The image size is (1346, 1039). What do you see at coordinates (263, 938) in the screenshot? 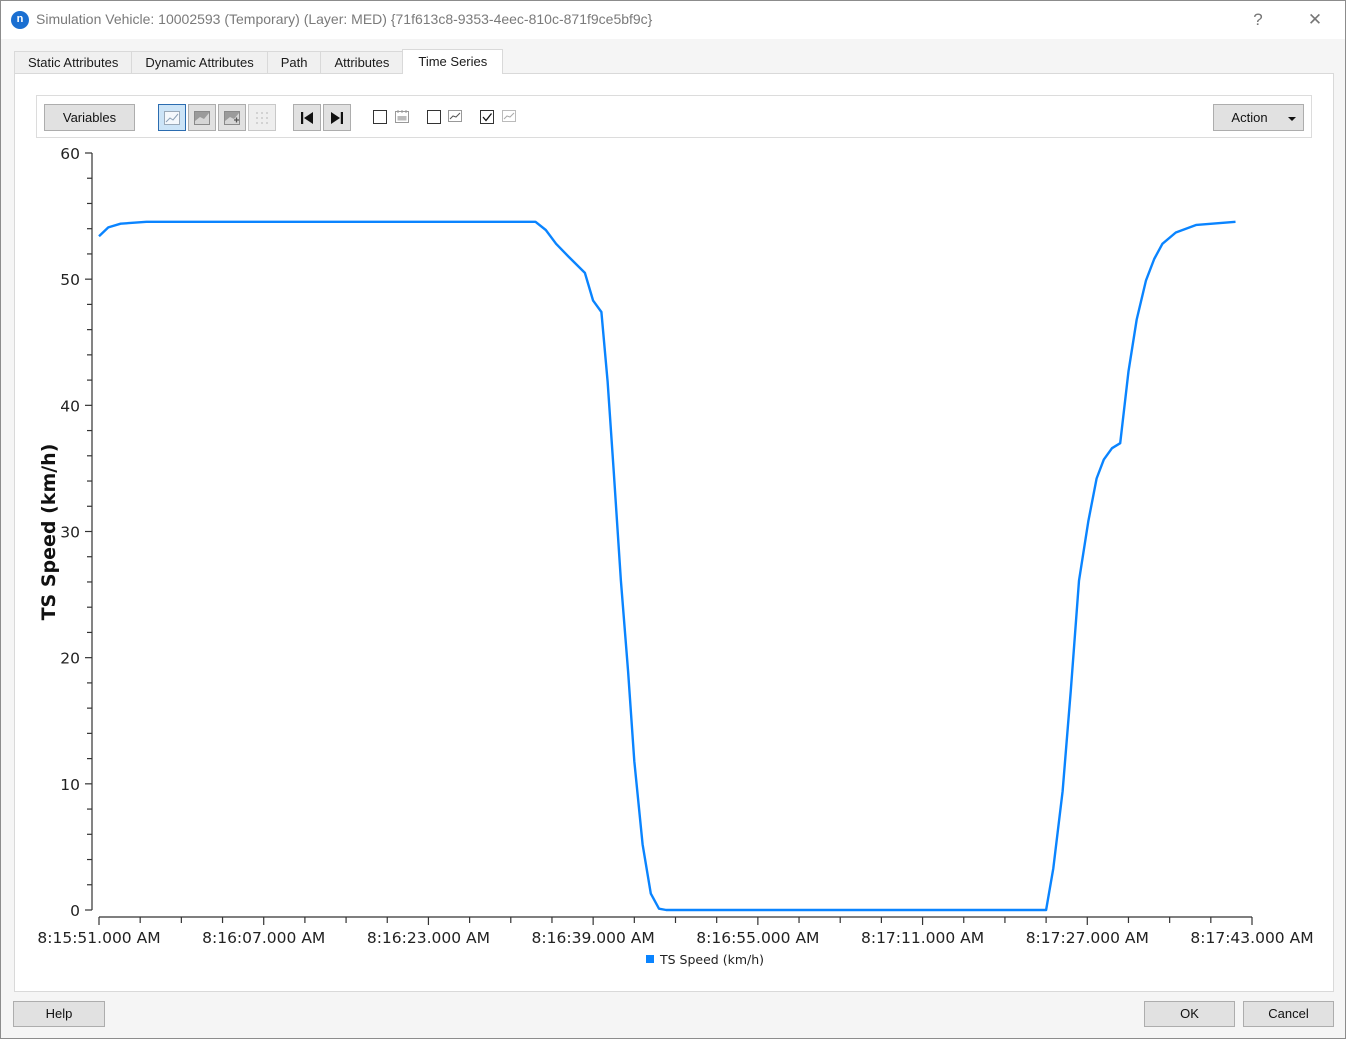
I see `x-tick-label: 8:16:07.000 AM` at bounding box center [263, 938].